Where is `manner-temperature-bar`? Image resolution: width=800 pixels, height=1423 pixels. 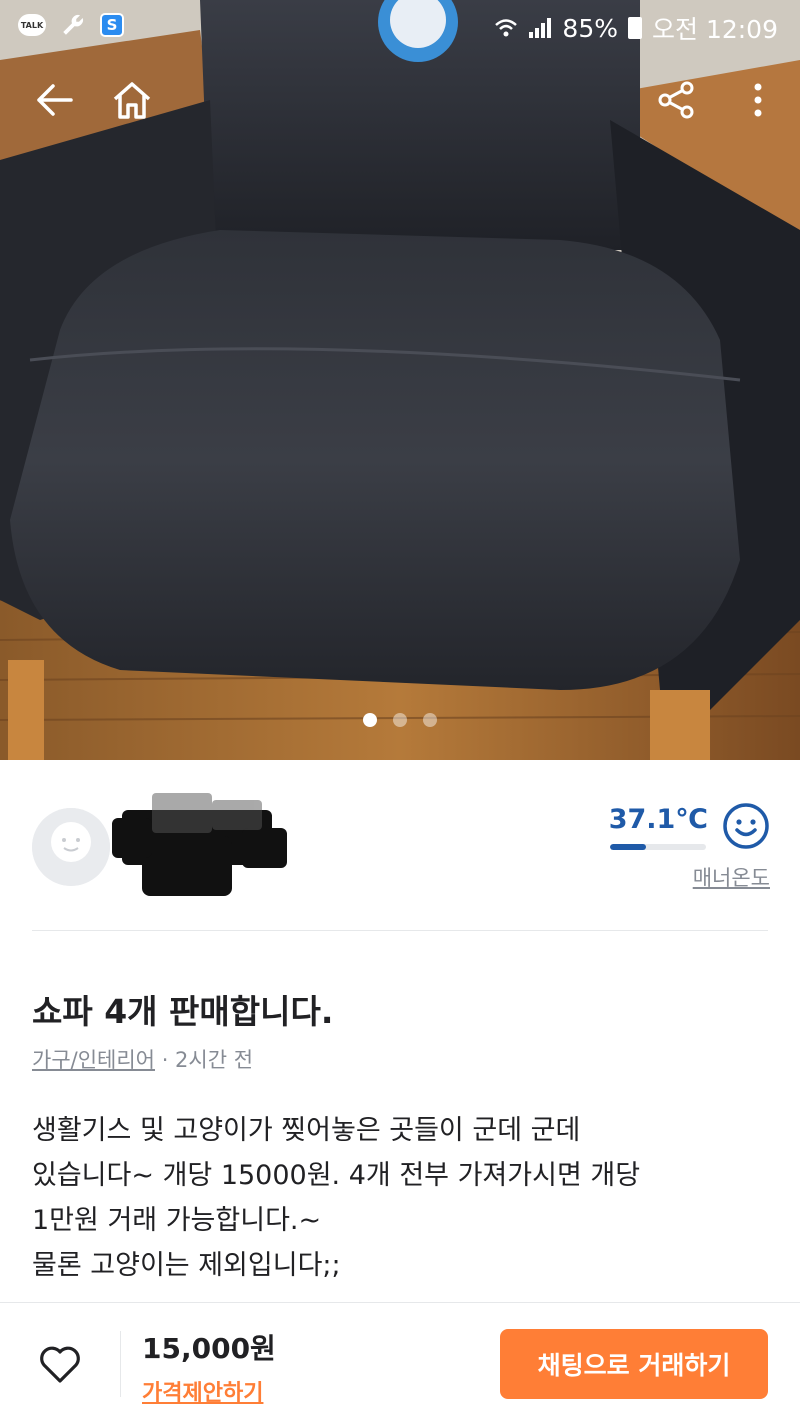 manner-temperature-bar is located at coordinates (658, 847).